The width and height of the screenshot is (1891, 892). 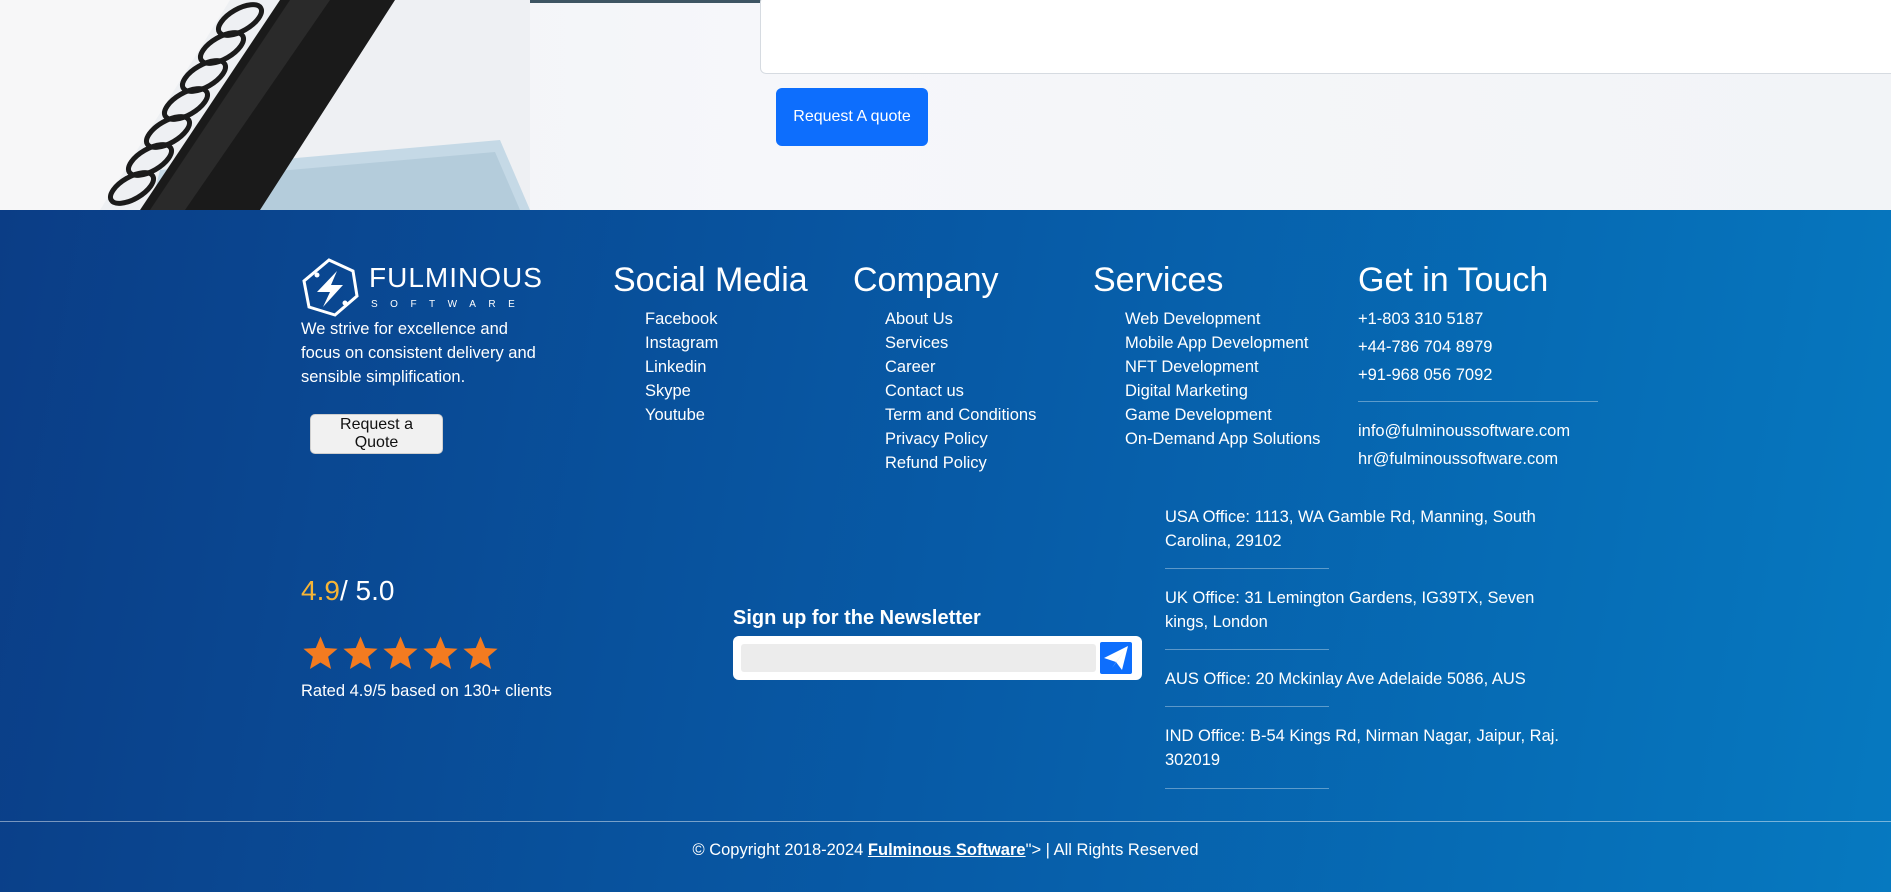 I want to click on footer-bottom-divider, so click(x=945, y=821).